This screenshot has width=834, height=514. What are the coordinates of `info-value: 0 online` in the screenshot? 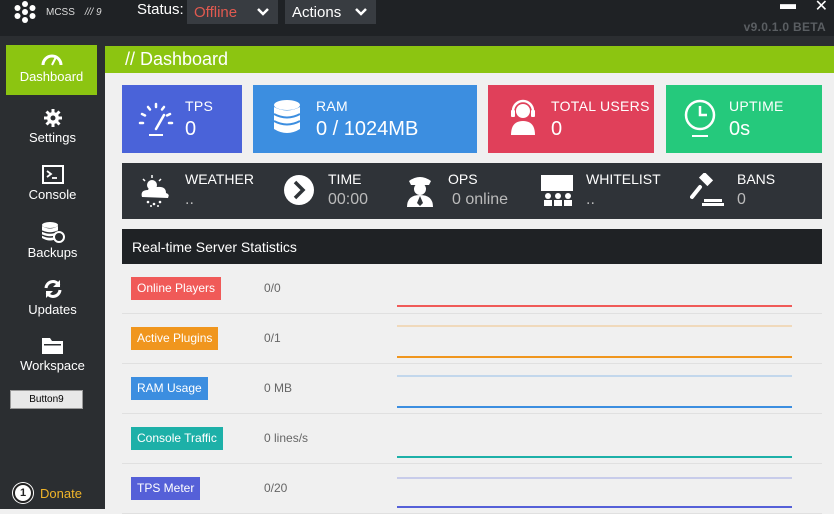 It's located at (480, 199).